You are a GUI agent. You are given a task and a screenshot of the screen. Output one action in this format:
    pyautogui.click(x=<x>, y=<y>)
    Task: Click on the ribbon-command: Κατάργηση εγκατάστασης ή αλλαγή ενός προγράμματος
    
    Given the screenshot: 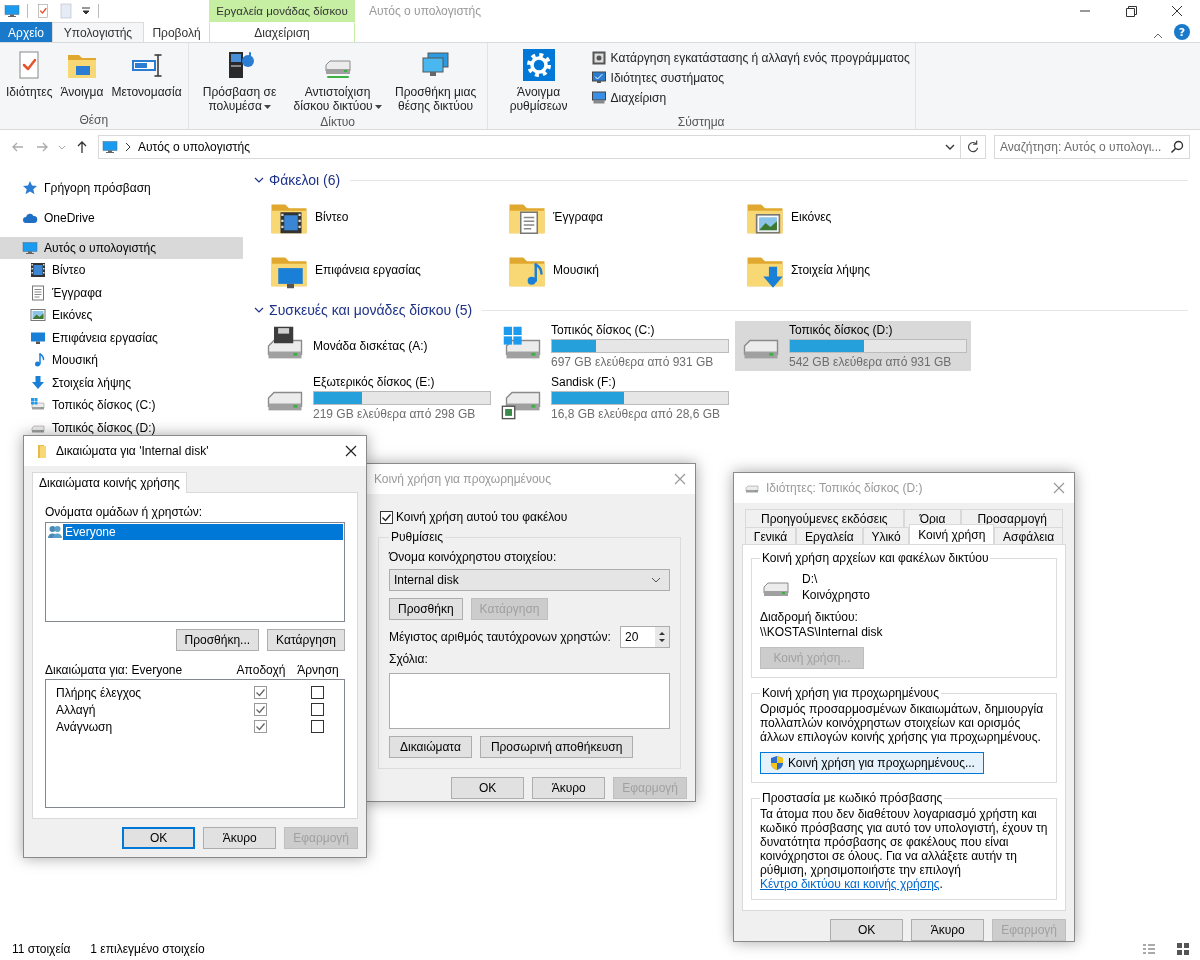 What is the action you would take?
    pyautogui.click(x=750, y=58)
    